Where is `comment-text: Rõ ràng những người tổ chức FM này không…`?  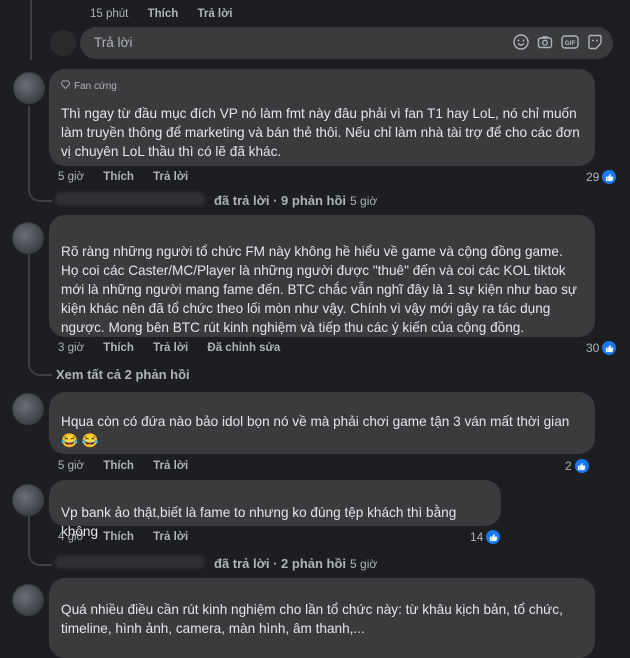
comment-text: Rõ ràng những người tổ chức FM này không… is located at coordinates (319, 289).